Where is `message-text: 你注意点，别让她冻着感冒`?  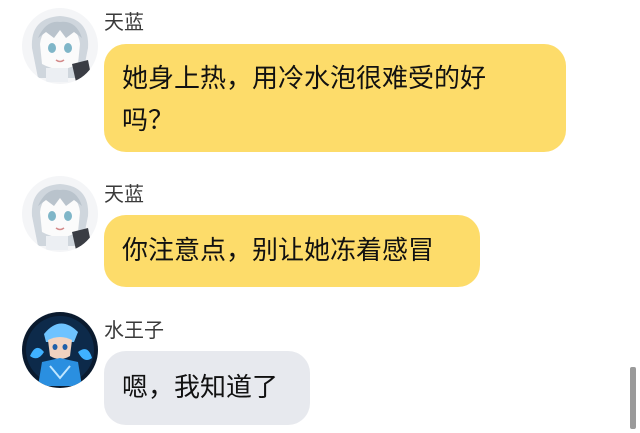 message-text: 你注意点，别让她冻着感冒 is located at coordinates (278, 251).